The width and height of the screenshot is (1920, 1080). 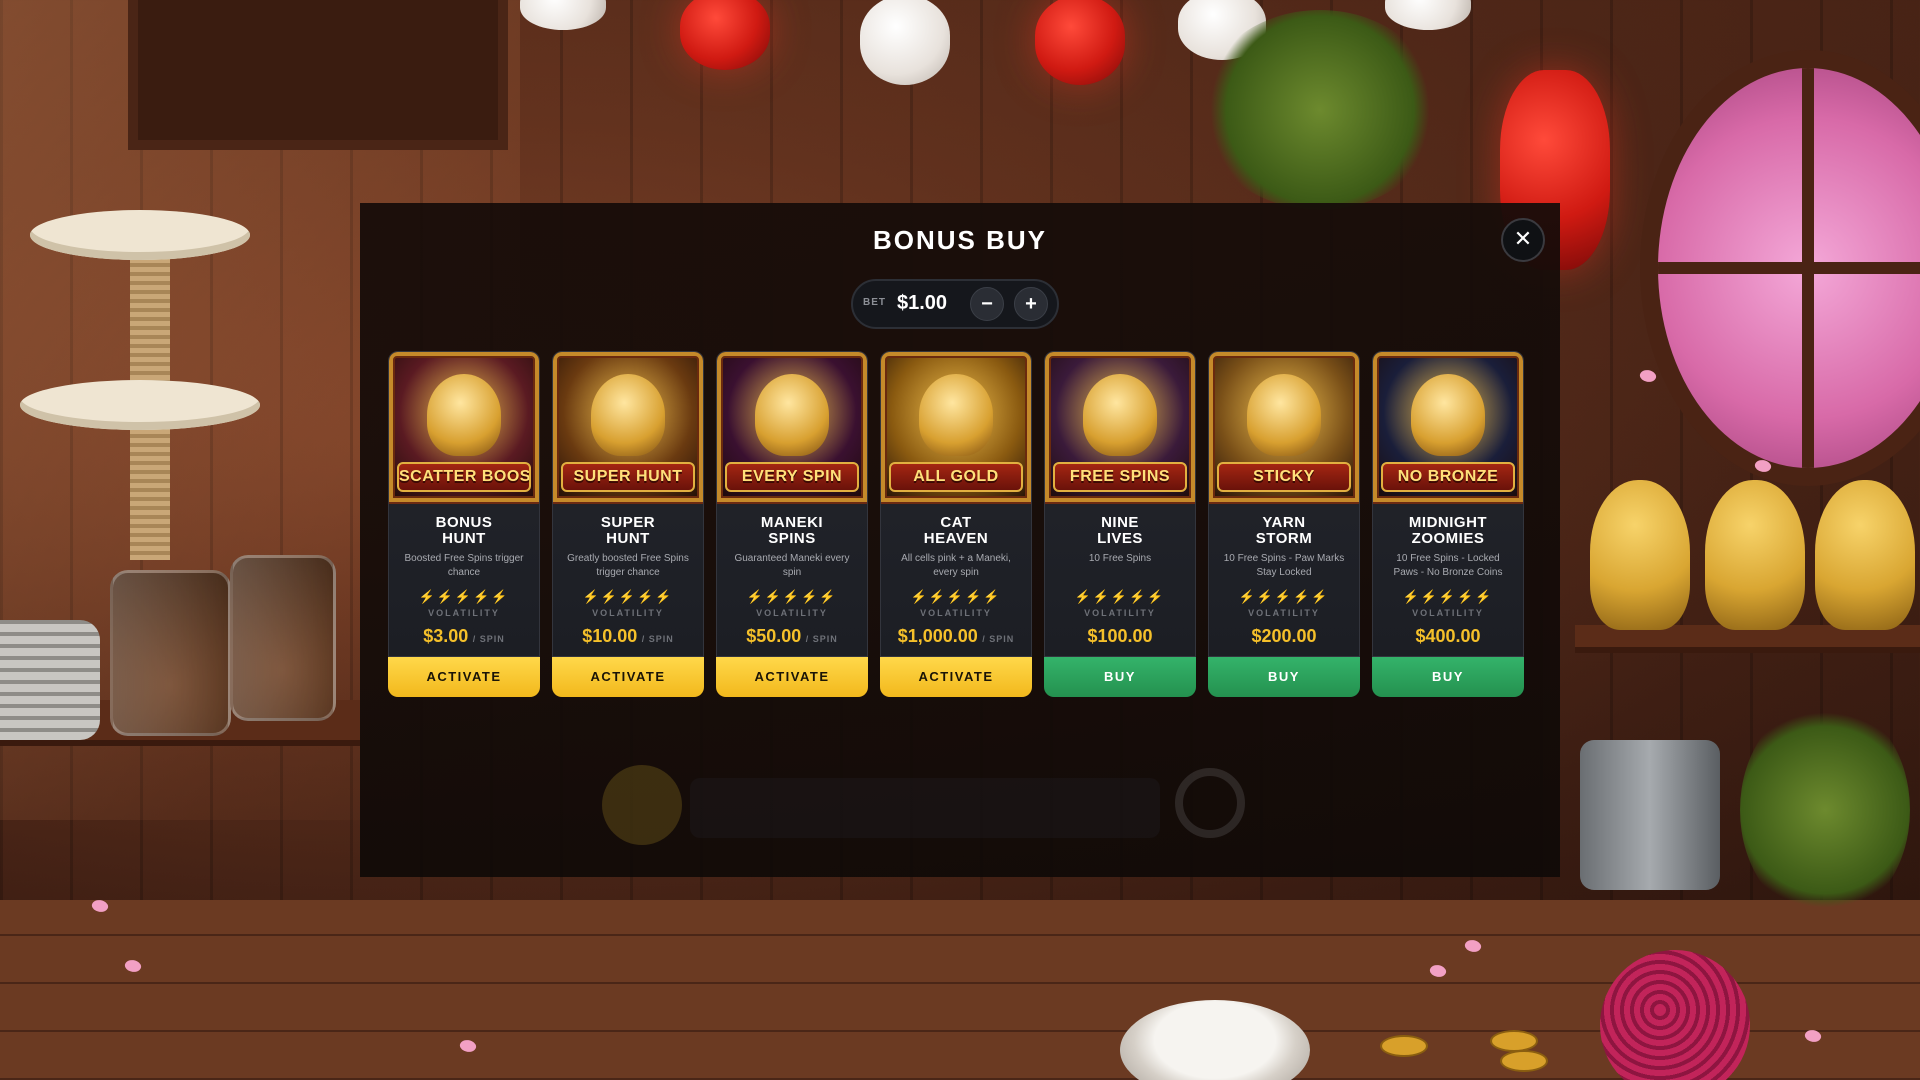 What do you see at coordinates (987, 304) in the screenshot?
I see `bet-decrease-button: −` at bounding box center [987, 304].